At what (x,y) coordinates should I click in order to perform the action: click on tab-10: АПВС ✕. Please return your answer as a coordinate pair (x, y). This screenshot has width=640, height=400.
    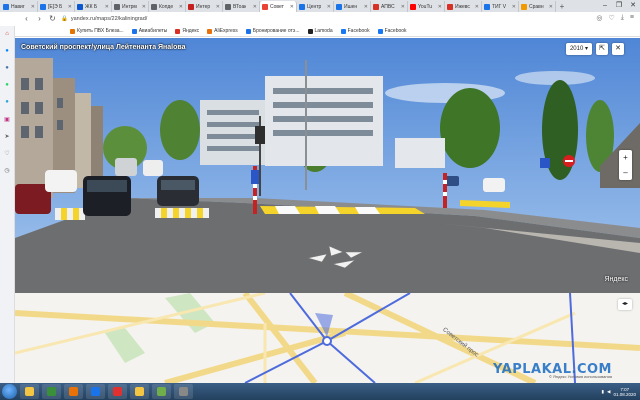
    Looking at the image, I should click on (389, 6).